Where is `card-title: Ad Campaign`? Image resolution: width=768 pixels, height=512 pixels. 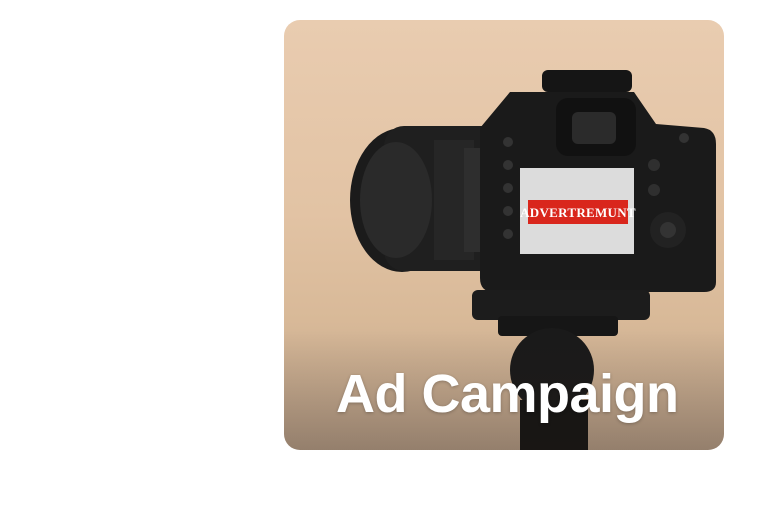 card-title: Ad Campaign is located at coordinates (507, 394).